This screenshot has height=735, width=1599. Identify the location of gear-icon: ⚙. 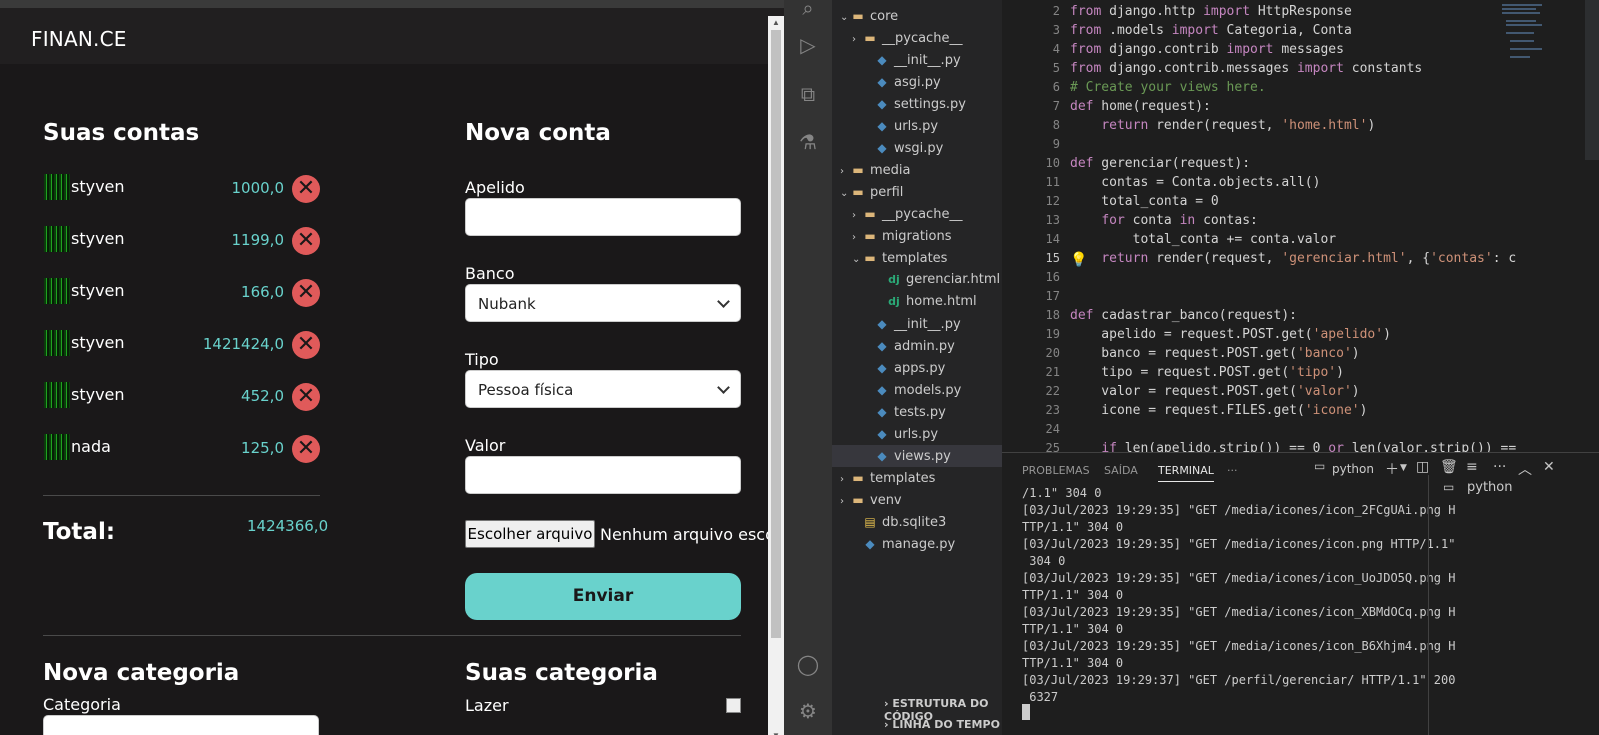
(808, 711).